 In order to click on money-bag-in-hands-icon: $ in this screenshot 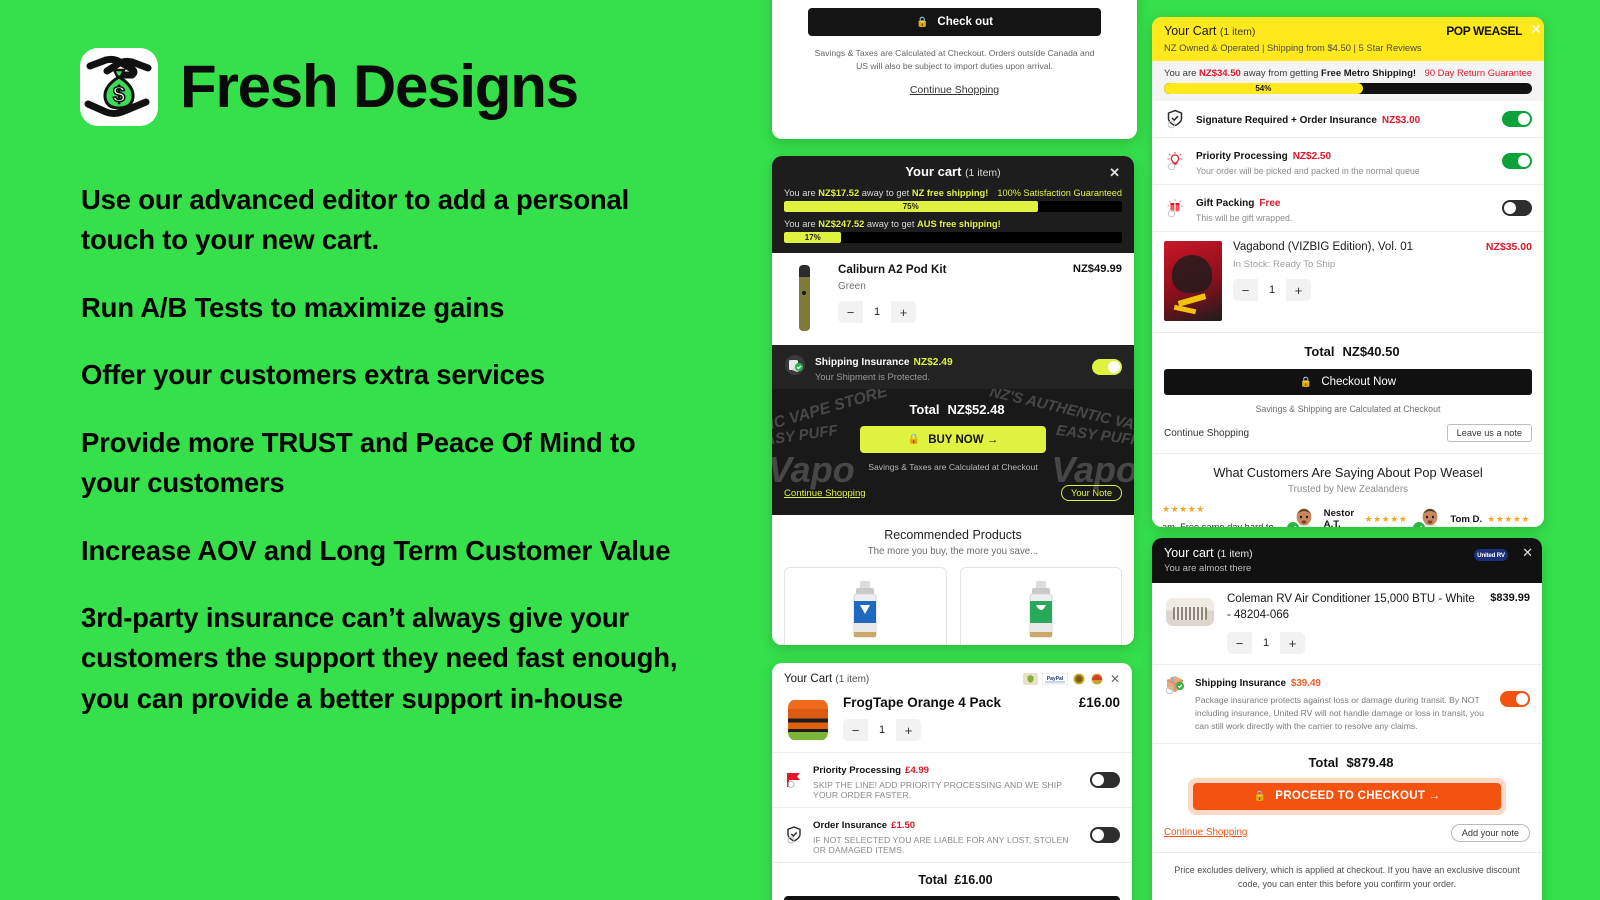, I will do `click(119, 87)`.